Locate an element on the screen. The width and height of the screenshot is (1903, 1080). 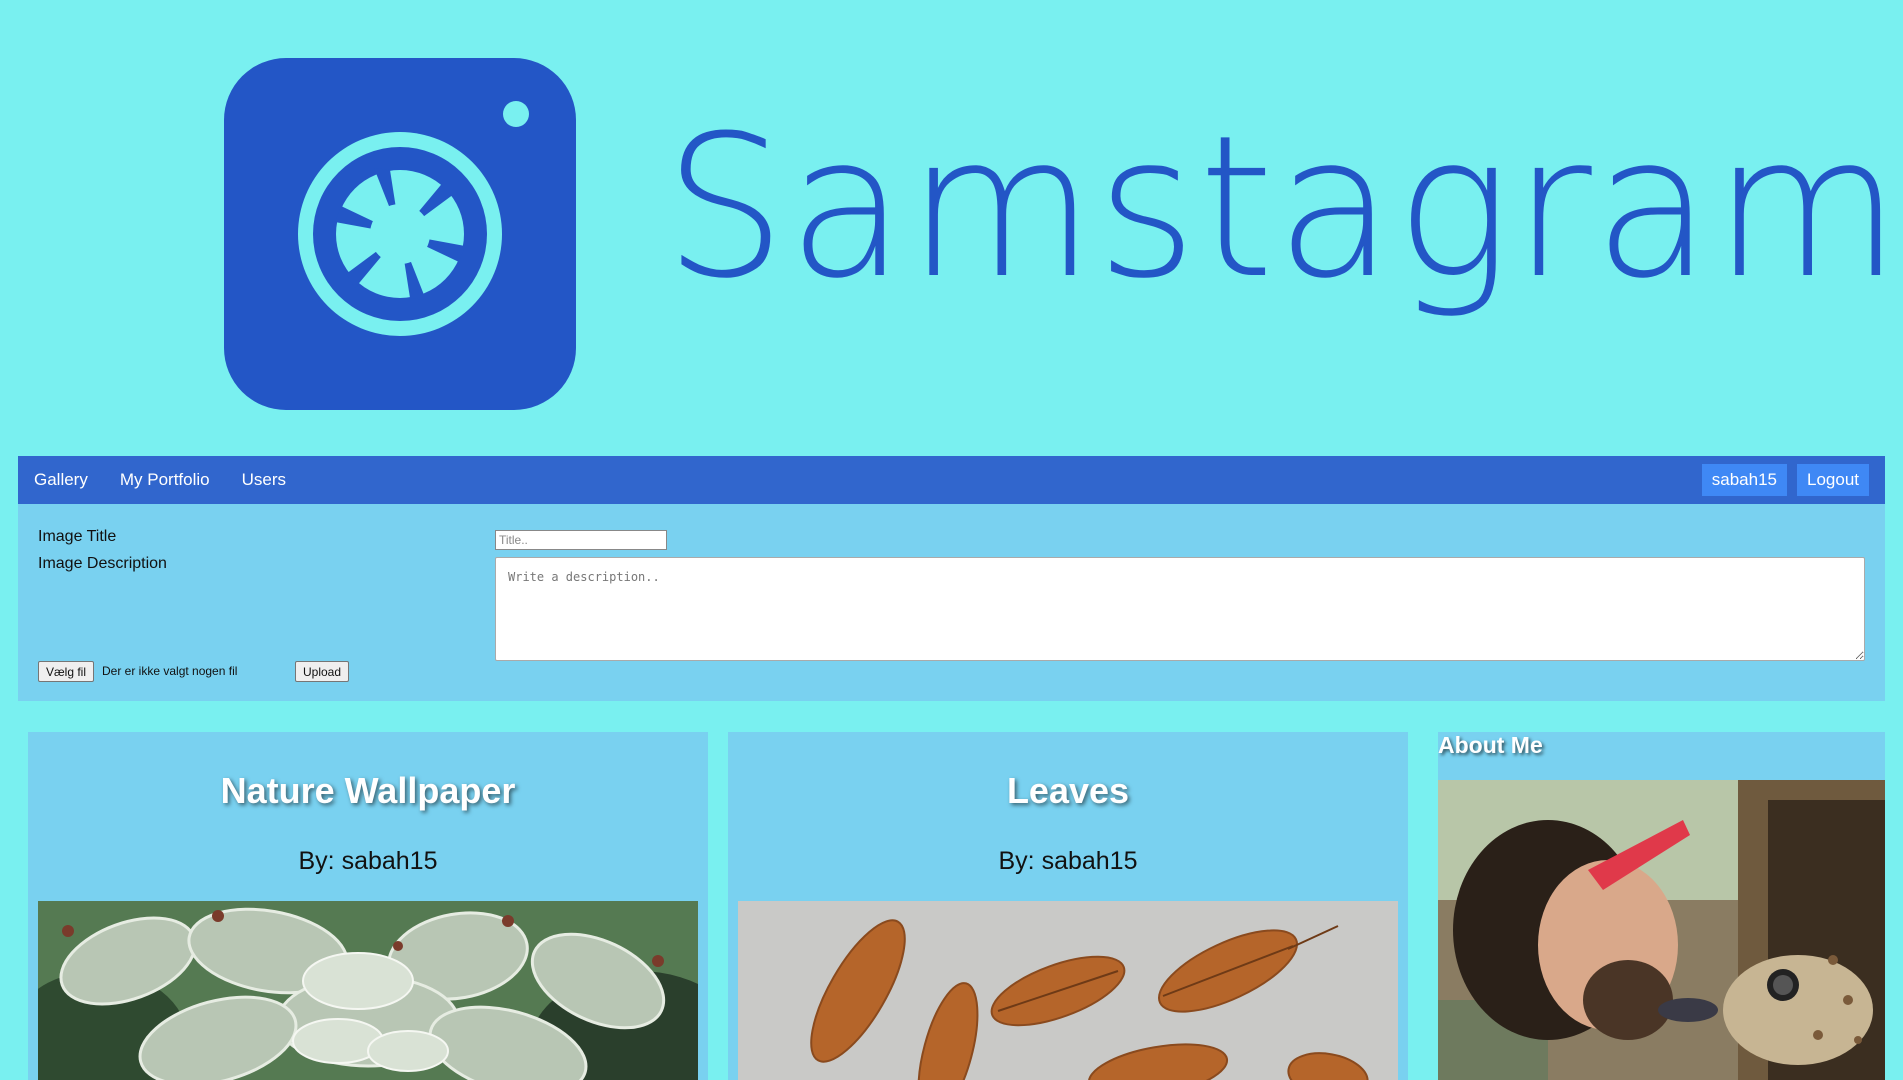
profile-photo is located at coordinates (1661, 930).